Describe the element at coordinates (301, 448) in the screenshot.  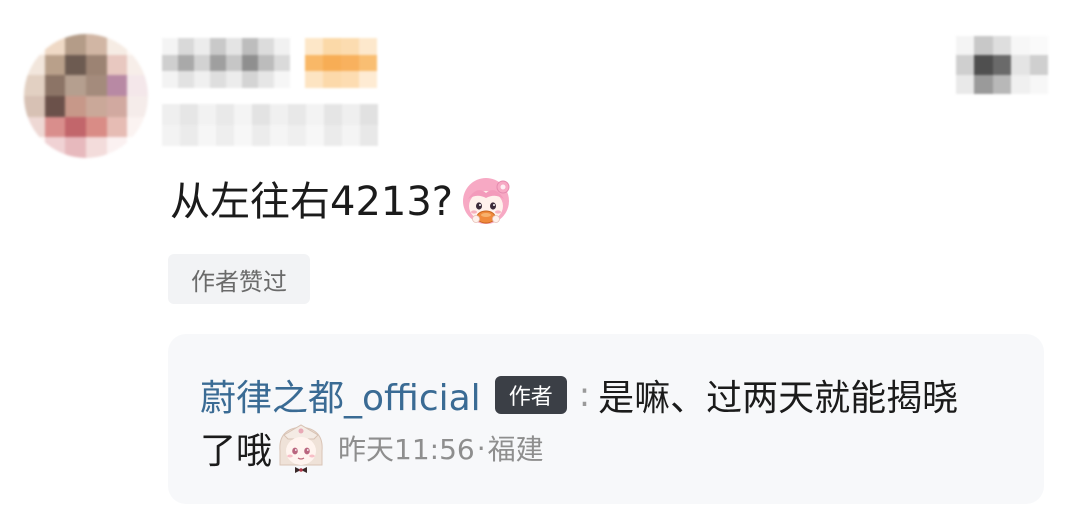
I see `beige-hair-girl-sticker-icon` at that location.